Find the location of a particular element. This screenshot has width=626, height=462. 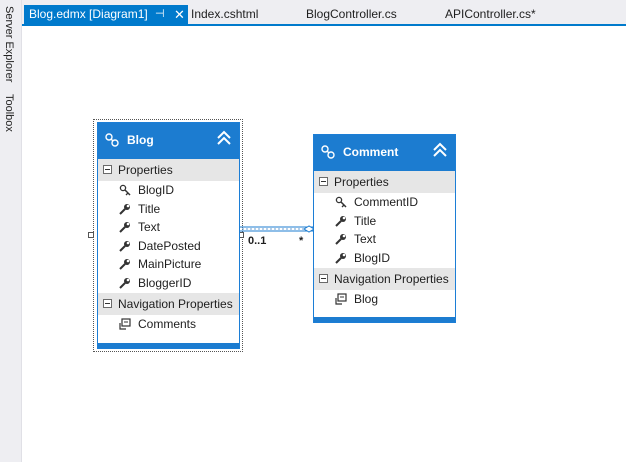

property-list: CommentID Title Text BlogID is located at coordinates (384, 230).